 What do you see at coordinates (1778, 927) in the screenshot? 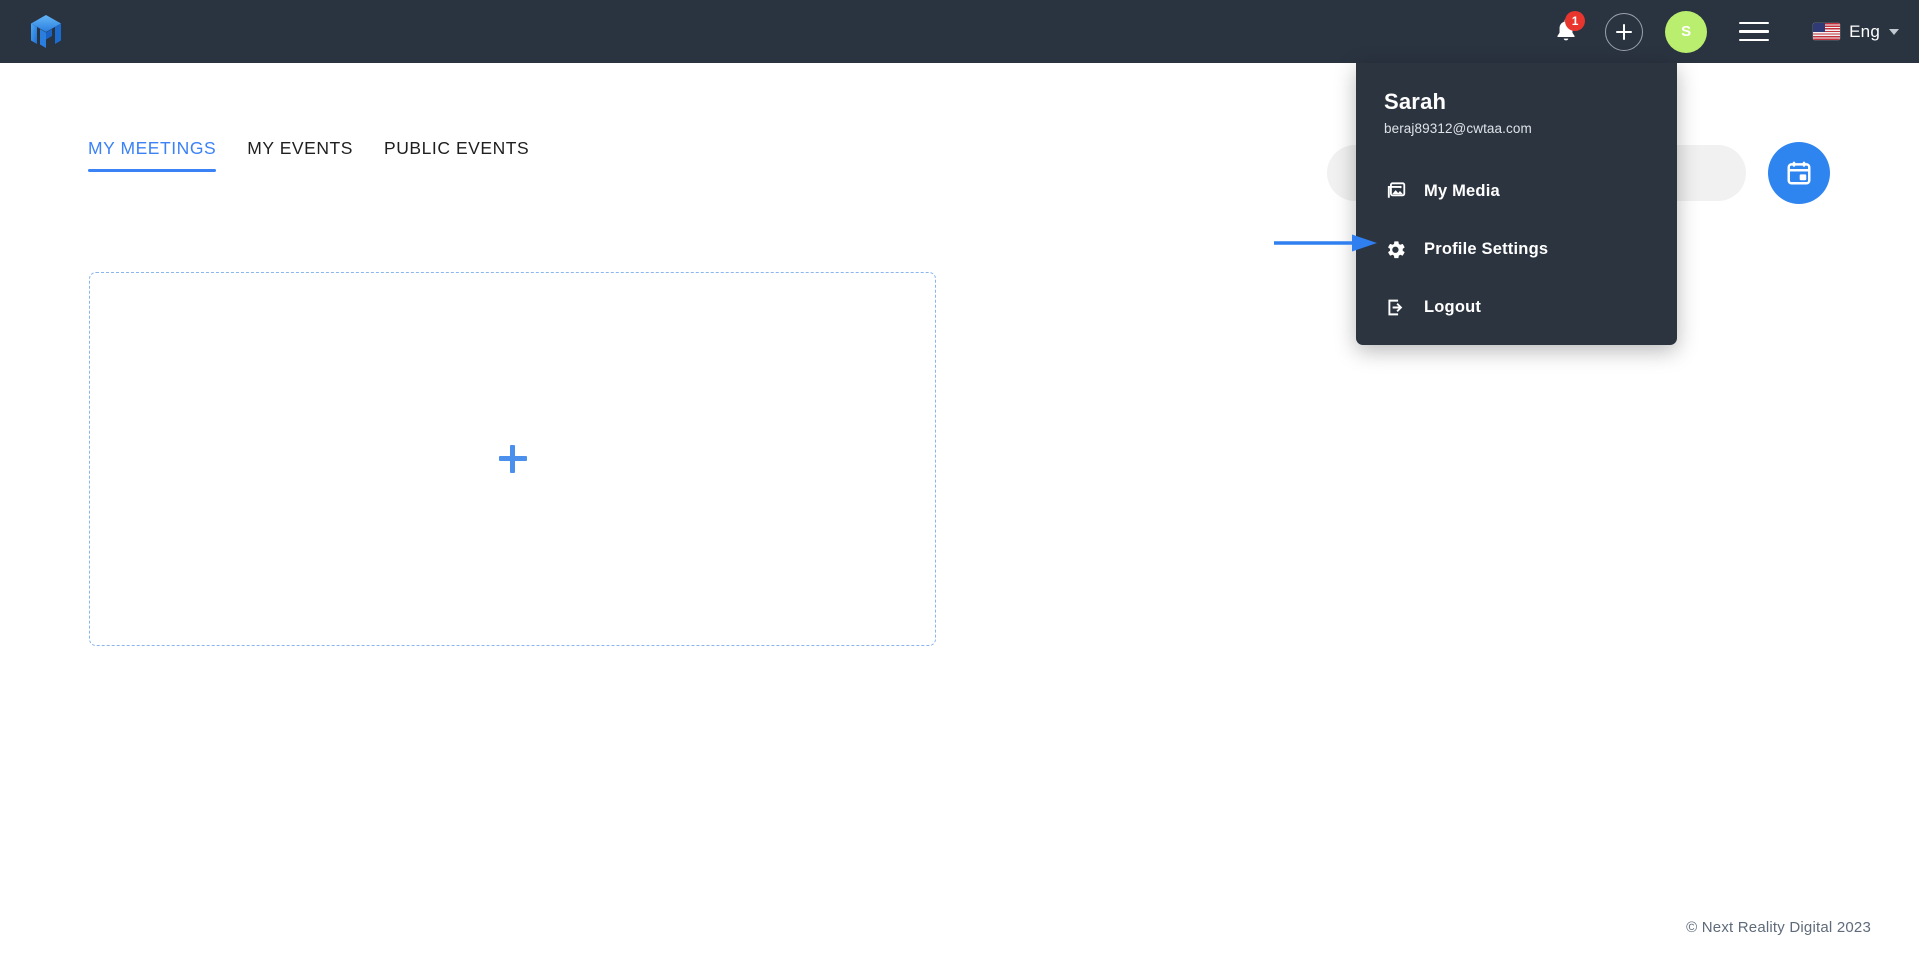
I see `footer-copyright: © Next Reality Digital 2023` at bounding box center [1778, 927].